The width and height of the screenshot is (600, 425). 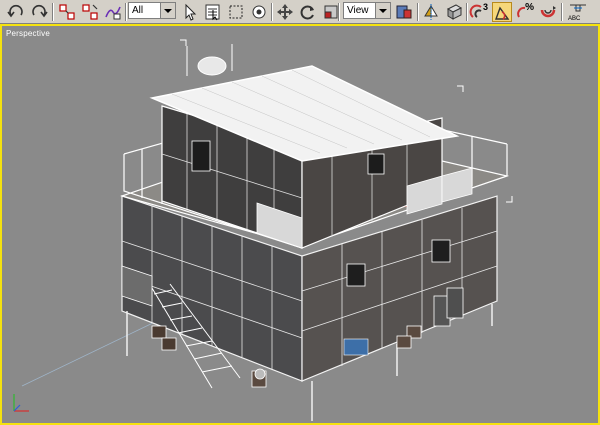 What do you see at coordinates (21, 403) in the screenshot?
I see `axis-tripod` at bounding box center [21, 403].